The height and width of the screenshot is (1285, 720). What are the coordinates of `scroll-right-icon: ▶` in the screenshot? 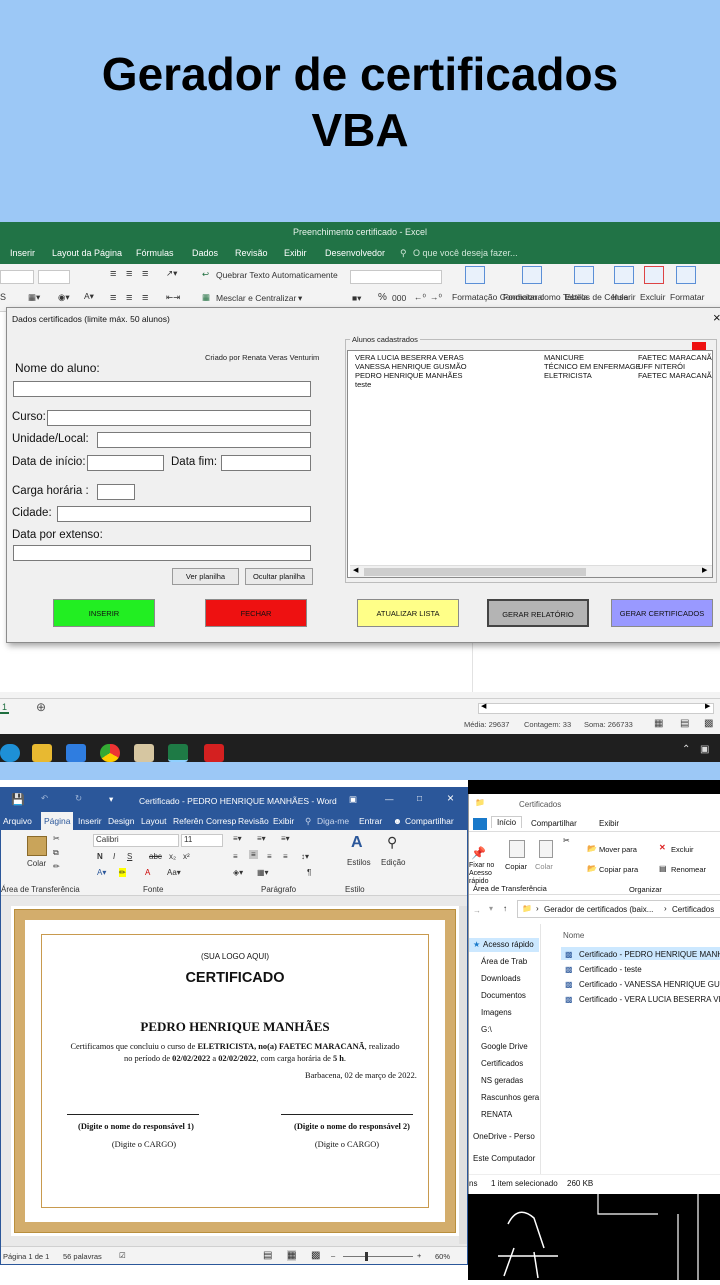 It's located at (704, 570).